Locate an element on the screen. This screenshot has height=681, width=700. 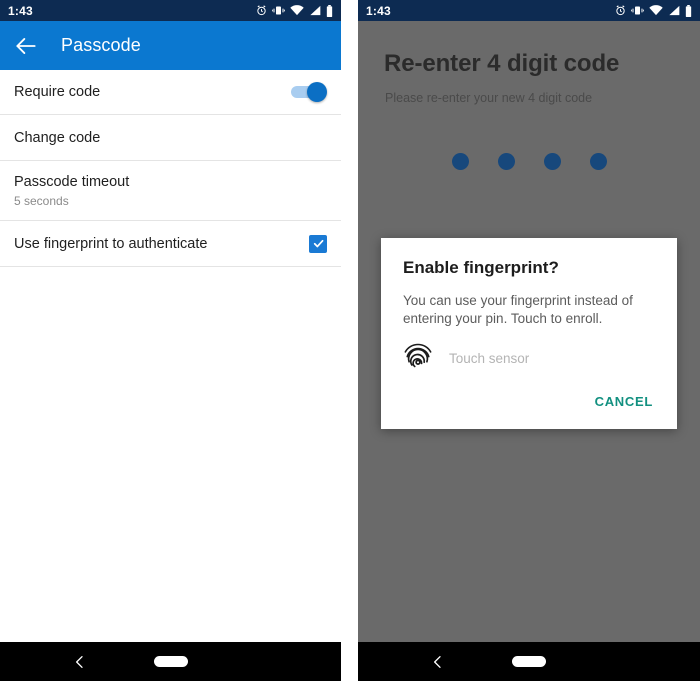
nav-bar-left is located at coordinates (170, 661).